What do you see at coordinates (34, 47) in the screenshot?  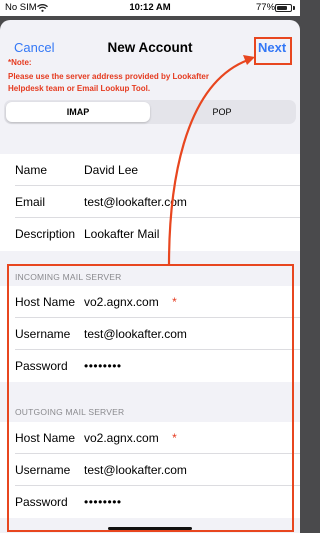 I see `cancel-button: Cancel` at bounding box center [34, 47].